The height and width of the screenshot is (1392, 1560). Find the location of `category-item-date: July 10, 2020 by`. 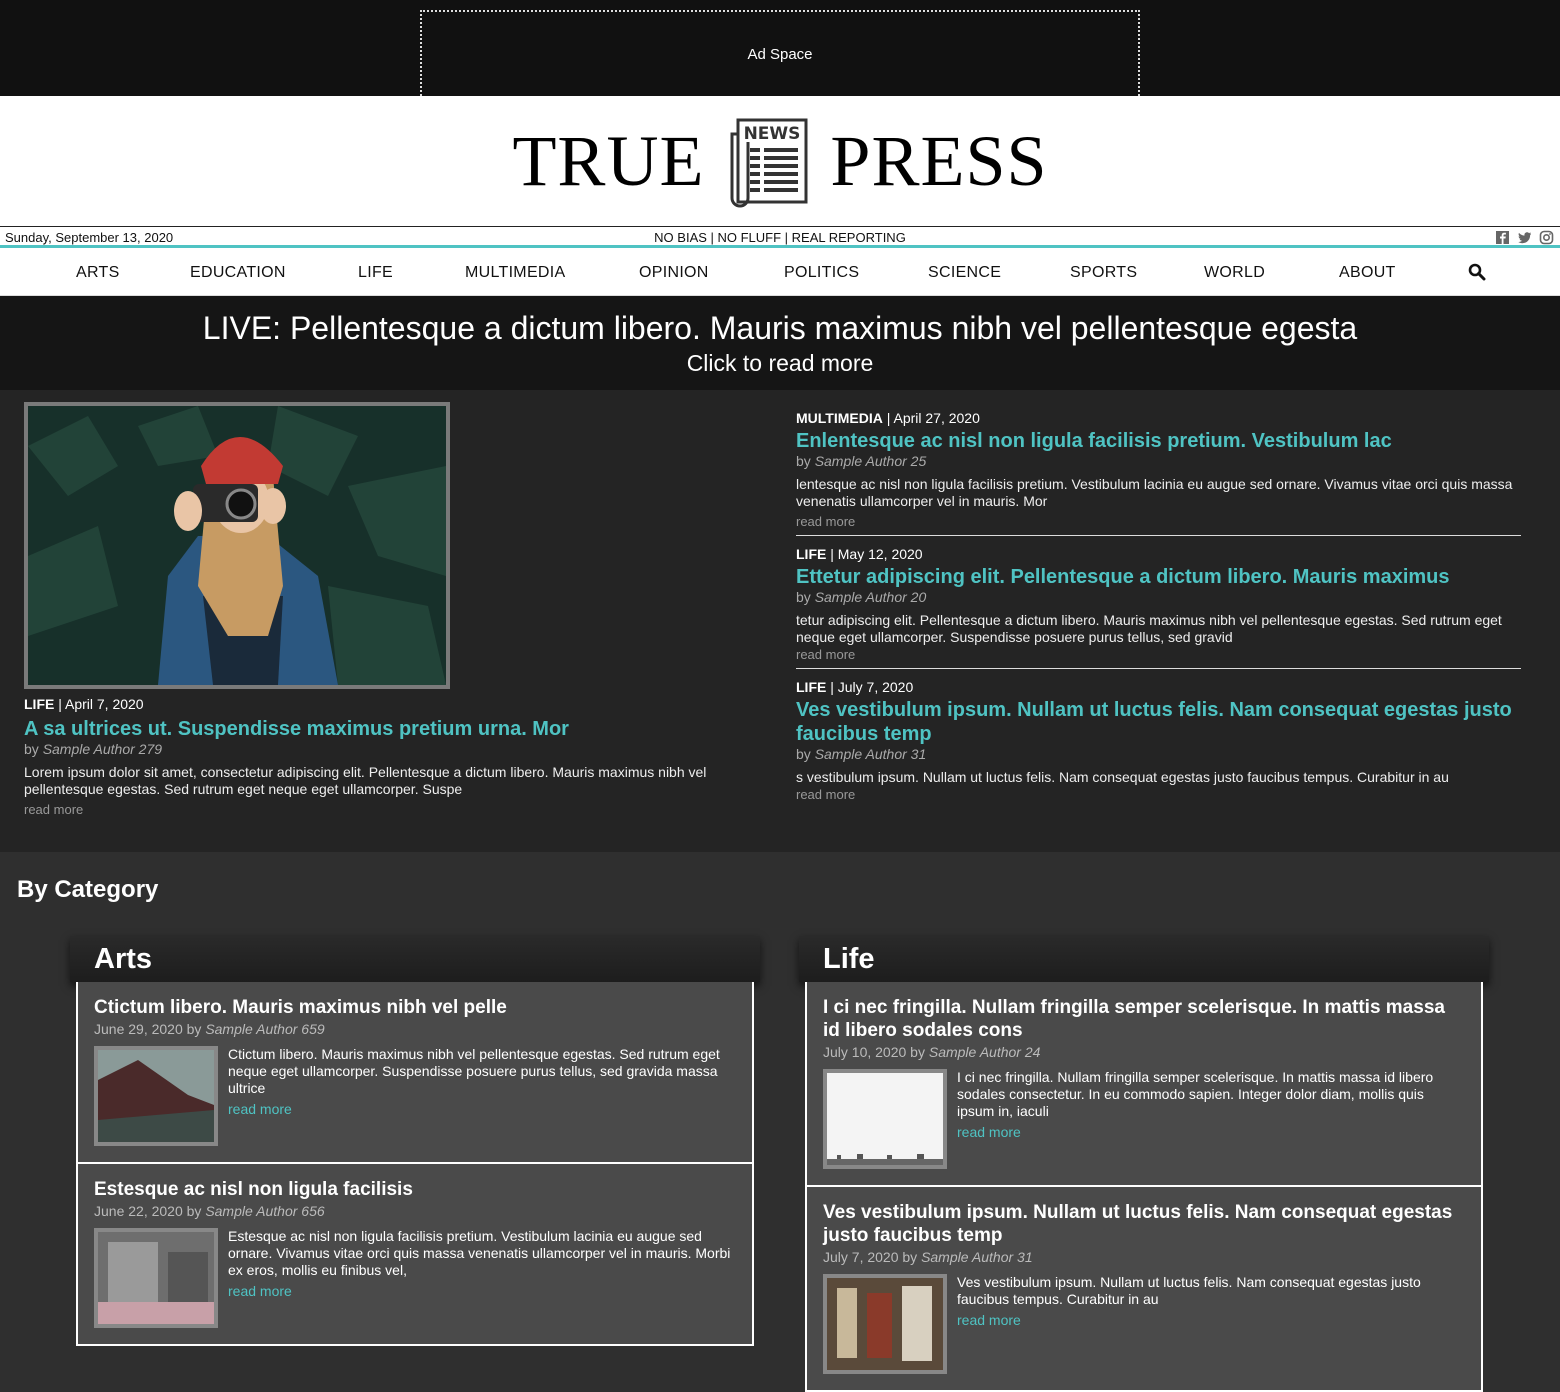

category-item-date: July 10, 2020 by is located at coordinates (876, 1052).